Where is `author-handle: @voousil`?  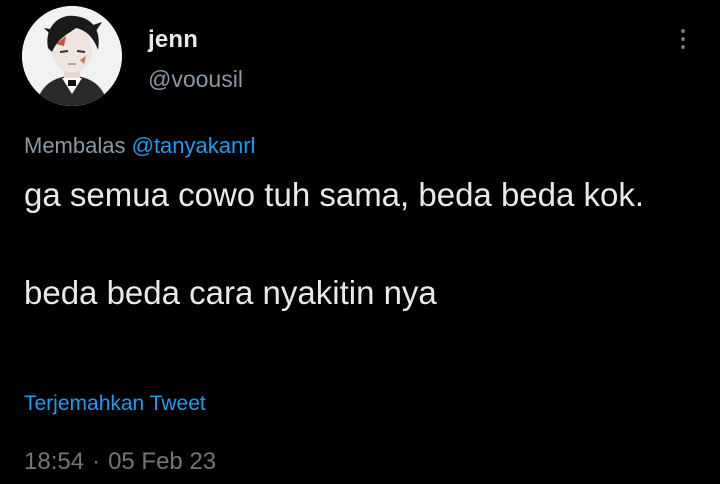
author-handle: @voousil is located at coordinates (195, 79).